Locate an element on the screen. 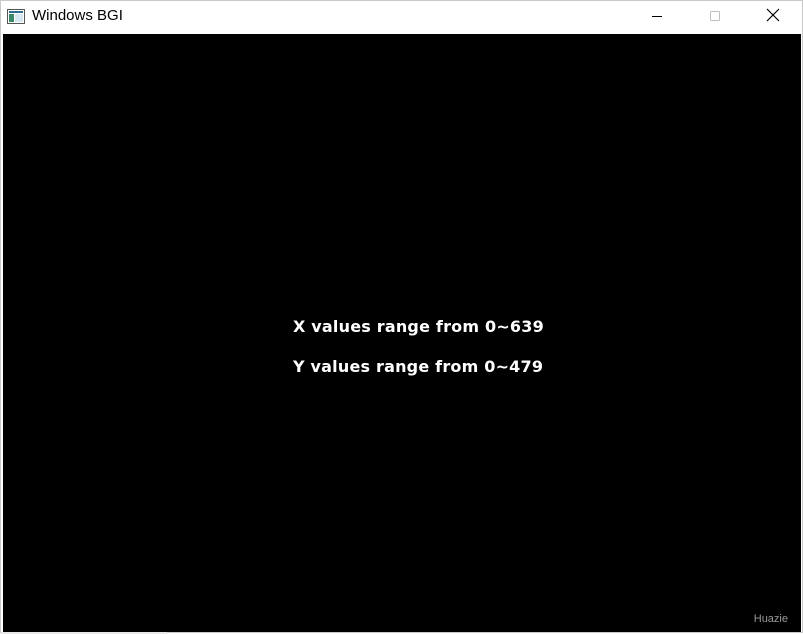 Image resolution: width=803 pixels, height=634 pixels. close-icon is located at coordinates (773, 17).